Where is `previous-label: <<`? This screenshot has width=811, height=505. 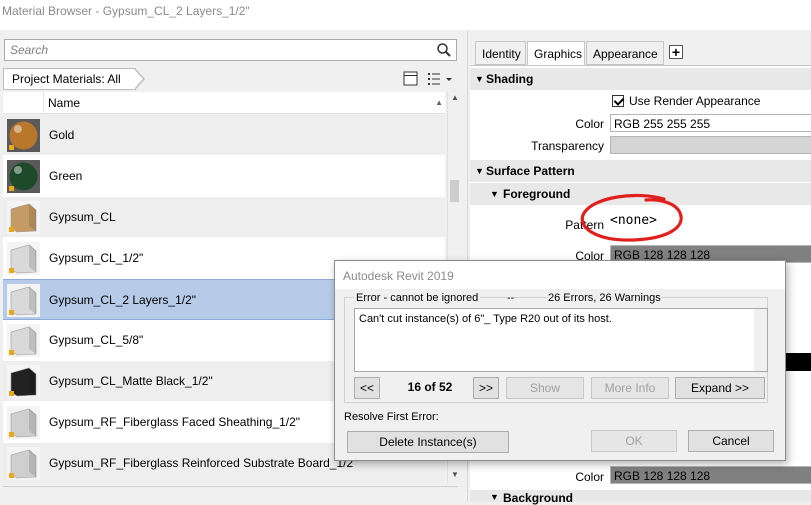
previous-label: << is located at coordinates (366, 388).